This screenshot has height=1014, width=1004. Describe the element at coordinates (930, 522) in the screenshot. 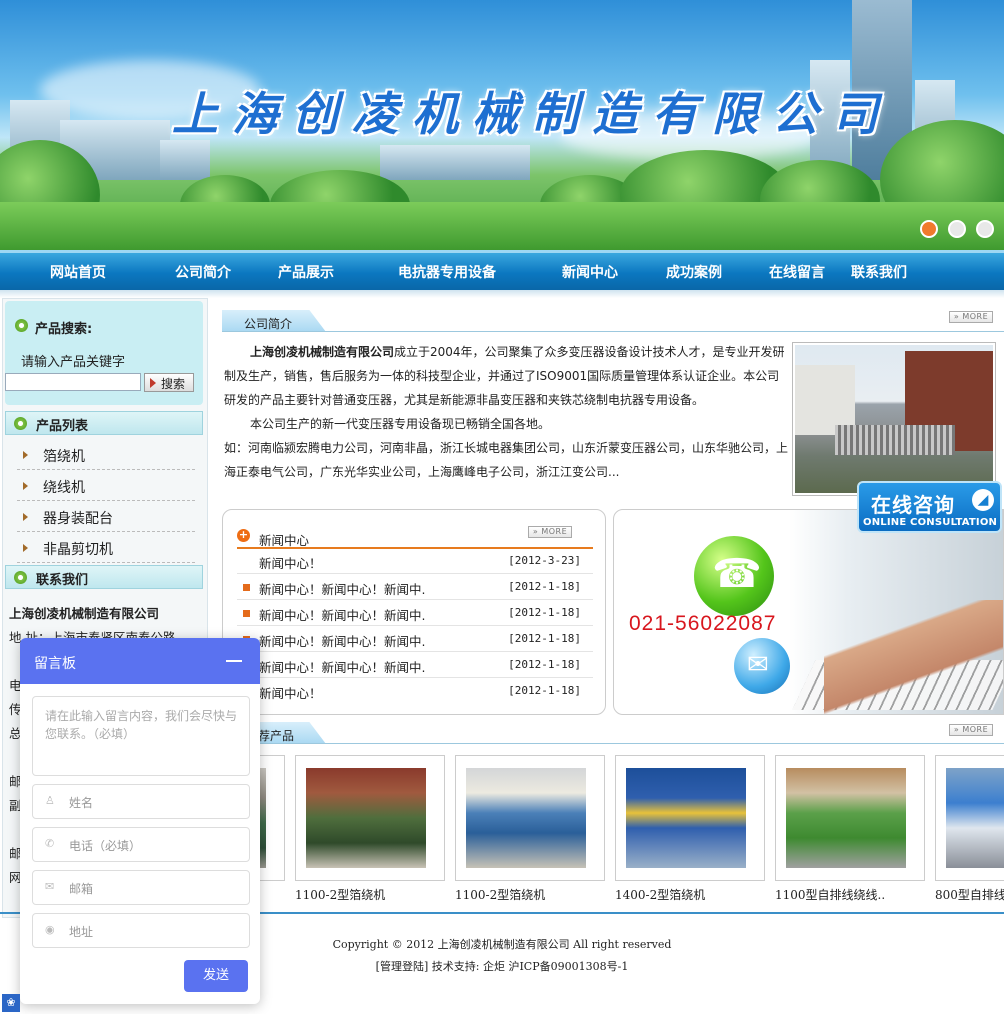

I see `consult-subtitle: ONLINE CONSULTATION` at that location.